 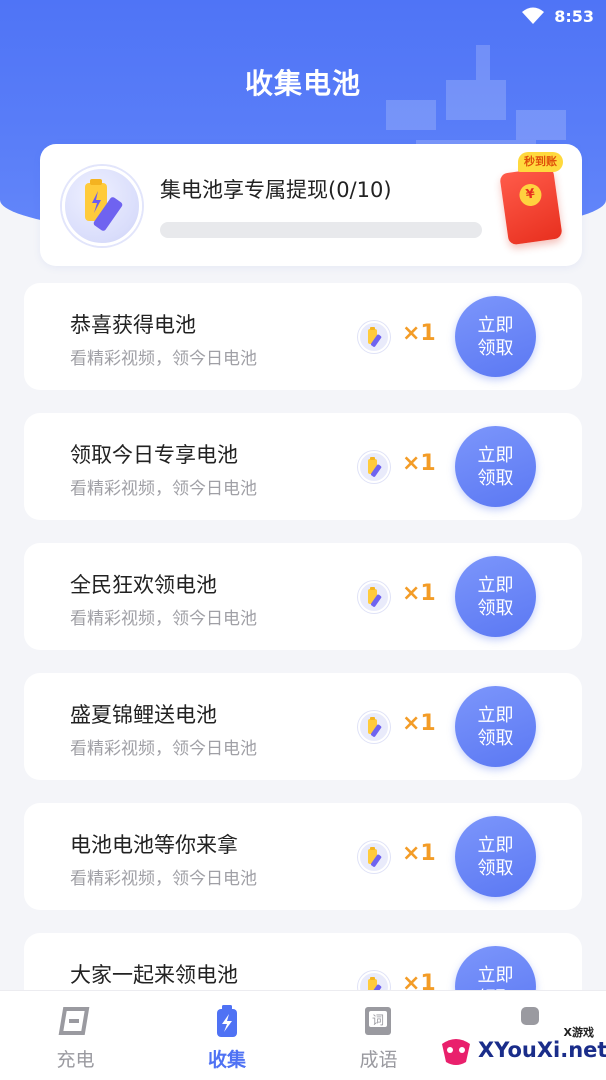 I want to click on task-title: 领取今日专享电池, so click(x=154, y=455).